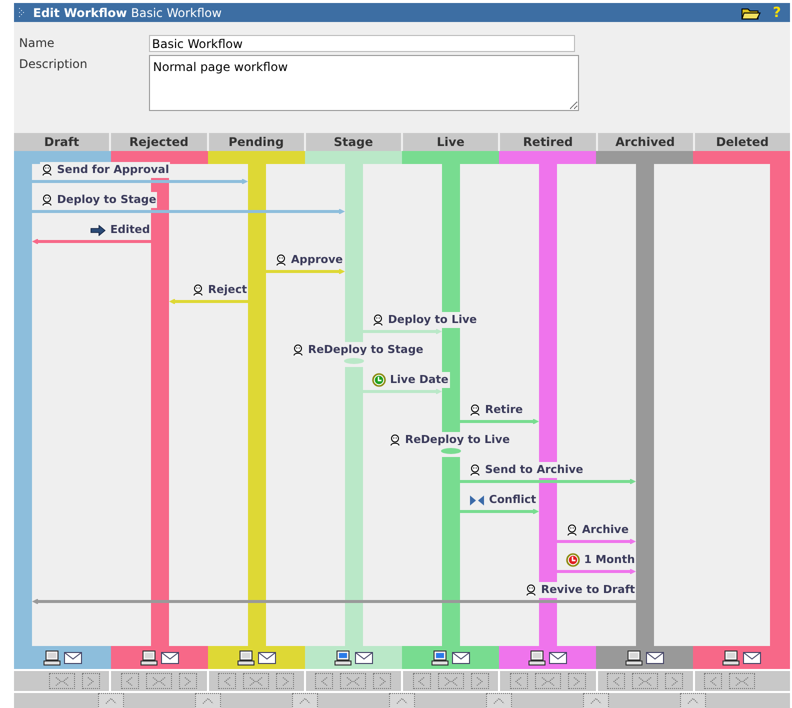 This screenshot has height=708, width=792. I want to click on help-button: ?, so click(776, 13).